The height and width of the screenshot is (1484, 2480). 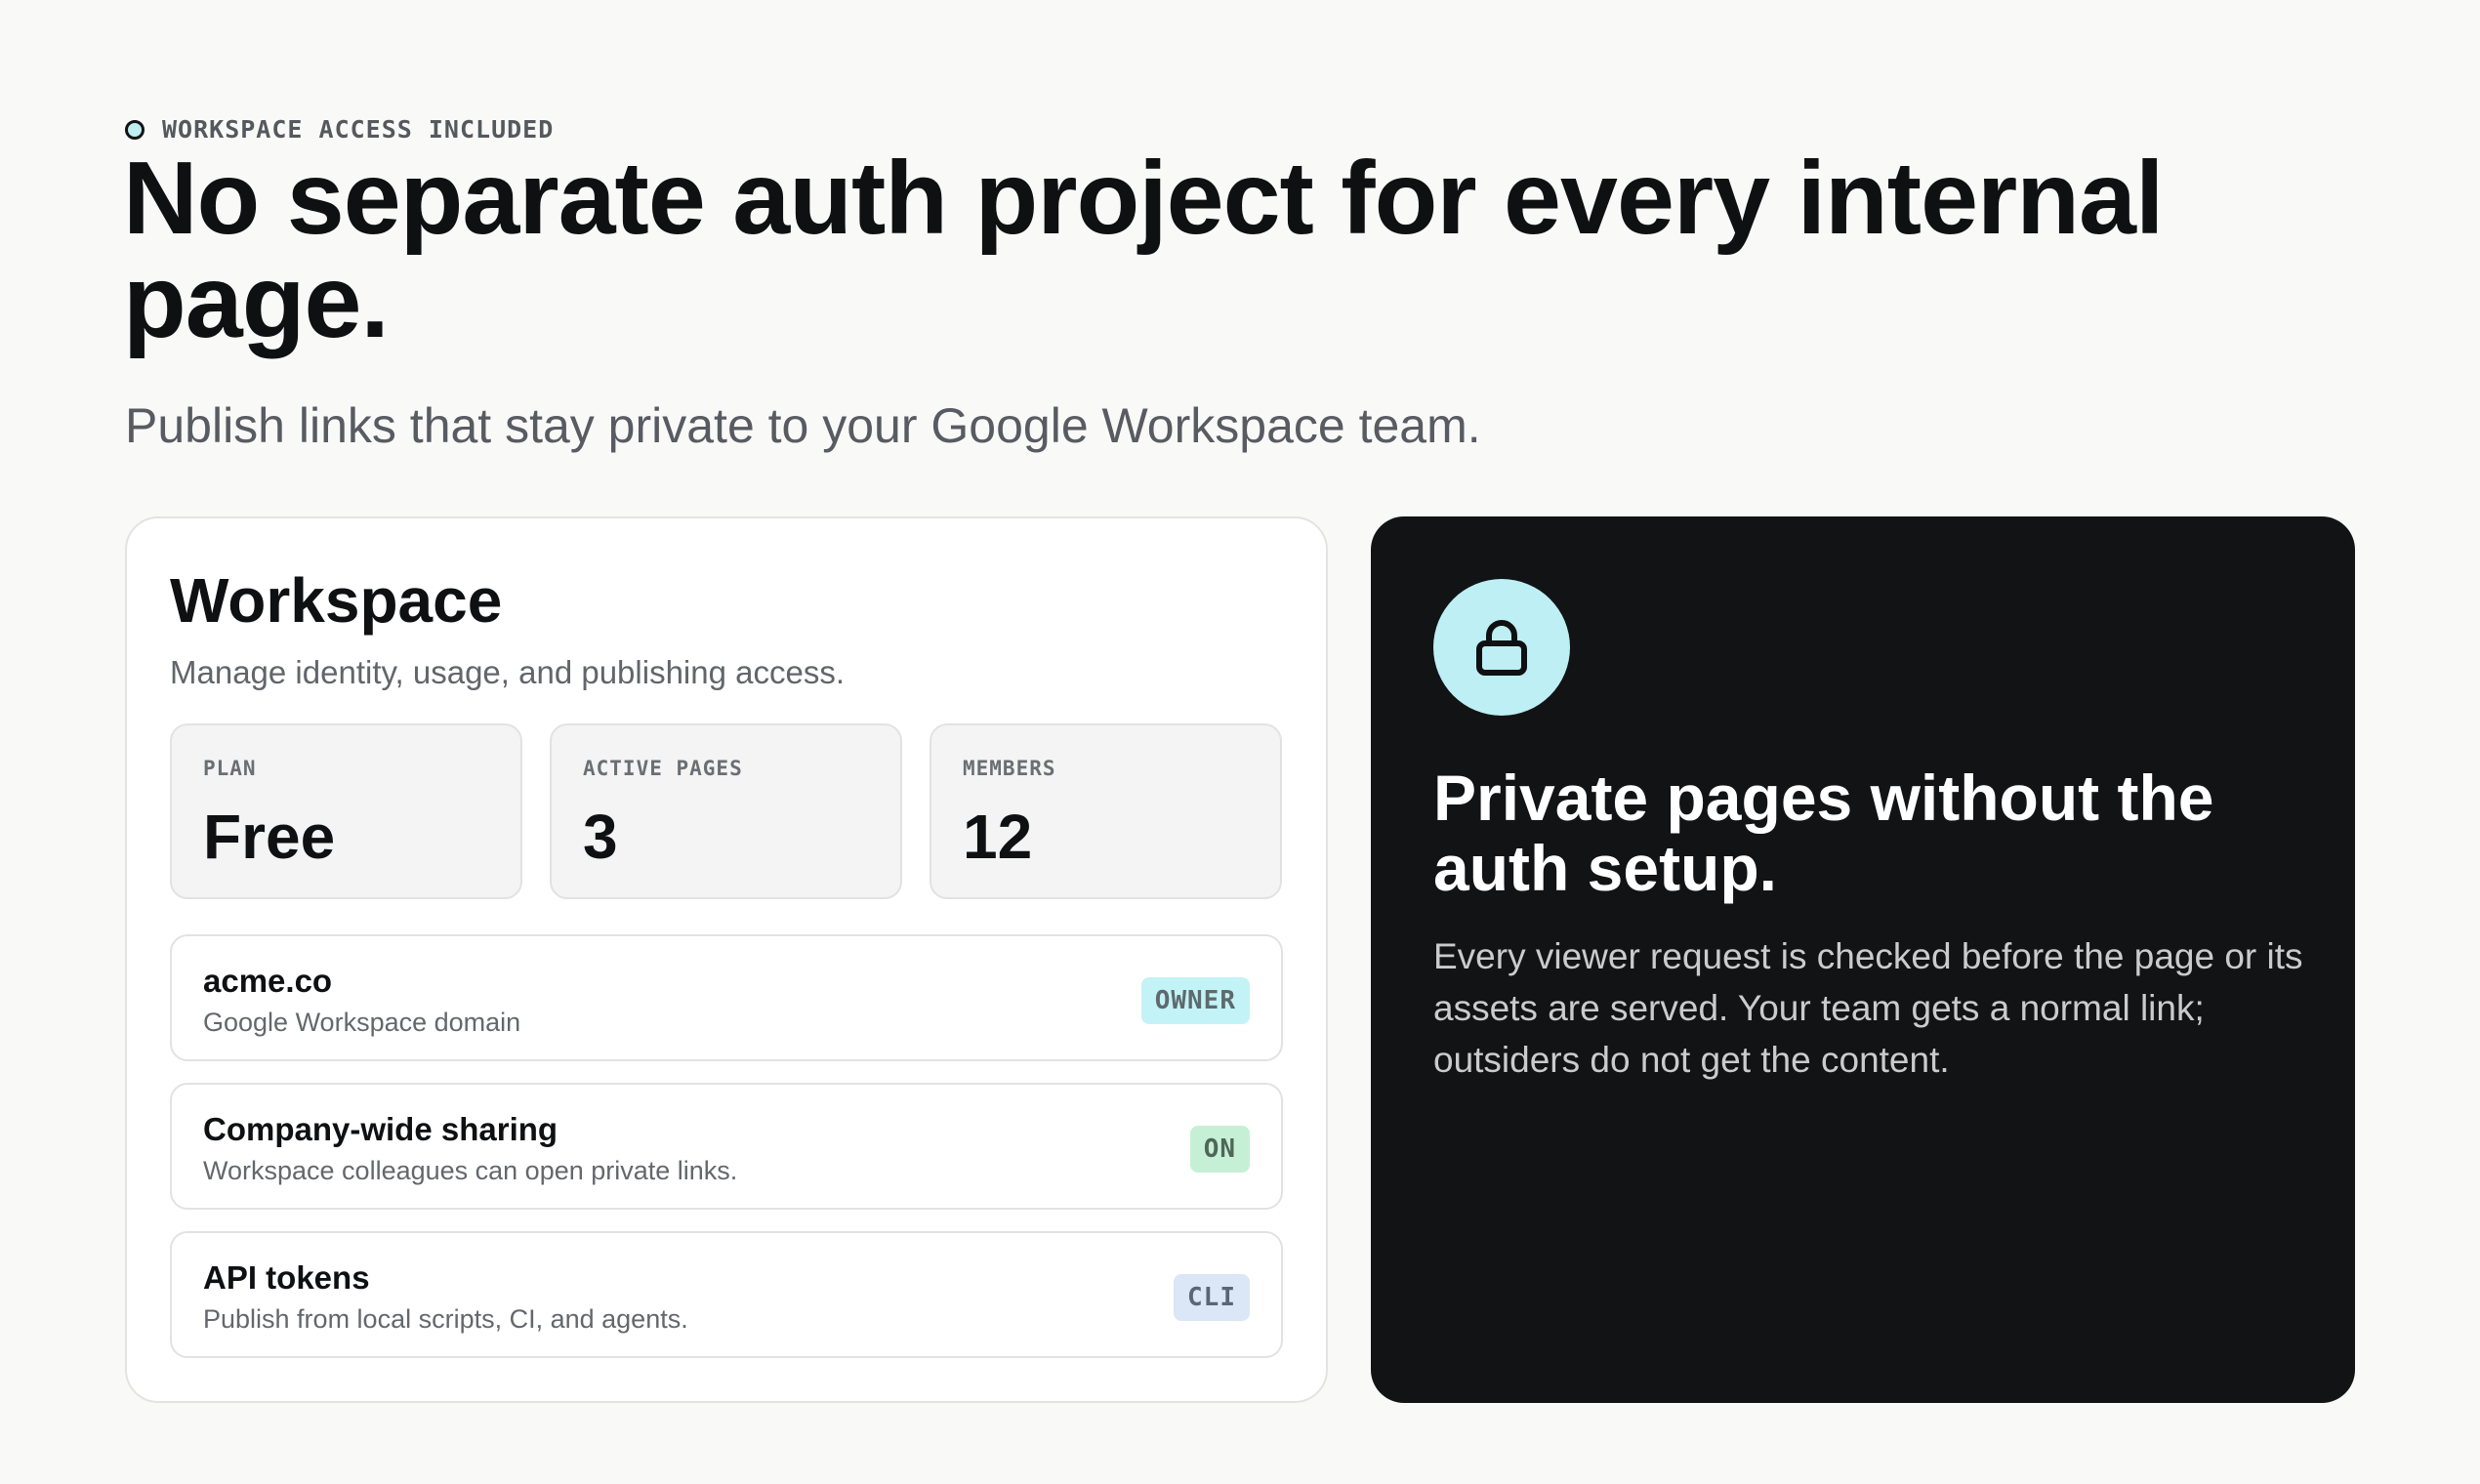 What do you see at coordinates (346, 811) in the screenshot?
I see `stat-plan: PLAN Free` at bounding box center [346, 811].